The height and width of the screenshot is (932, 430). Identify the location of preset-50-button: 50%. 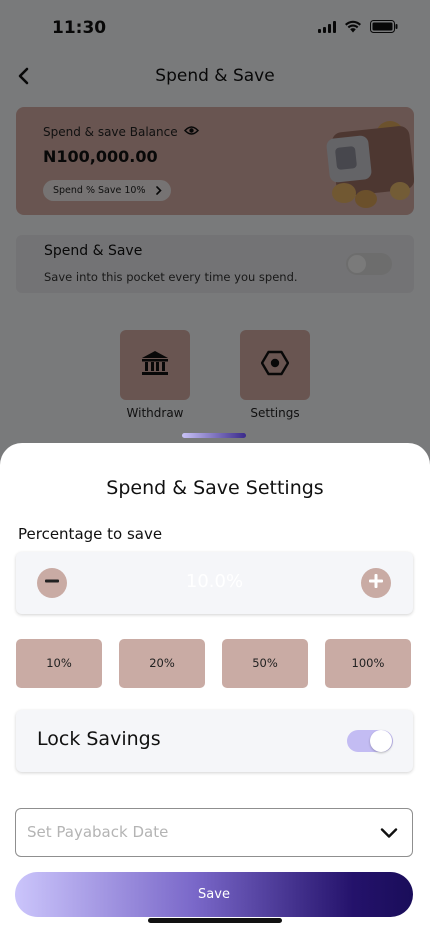
(265, 663).